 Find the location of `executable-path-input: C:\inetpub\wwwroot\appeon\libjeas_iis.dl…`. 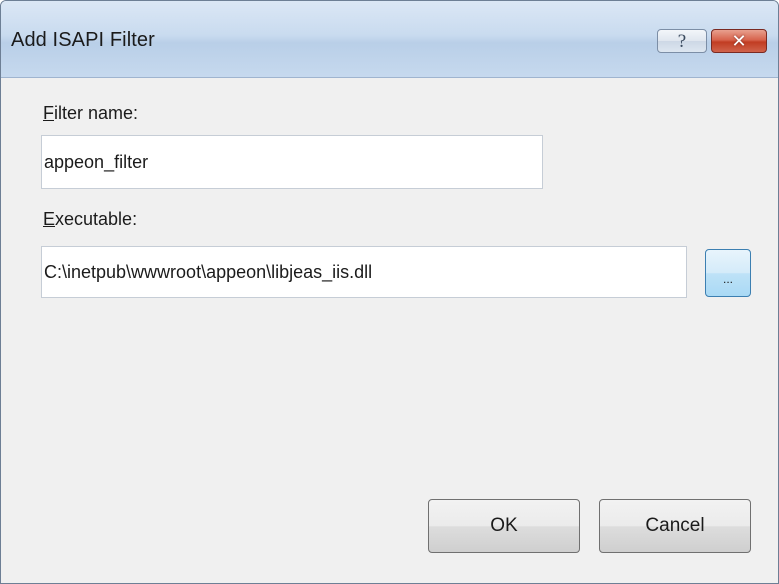

executable-path-input: C:\inetpub\wwwroot\appeon\libjeas_iis.dl… is located at coordinates (364, 272).